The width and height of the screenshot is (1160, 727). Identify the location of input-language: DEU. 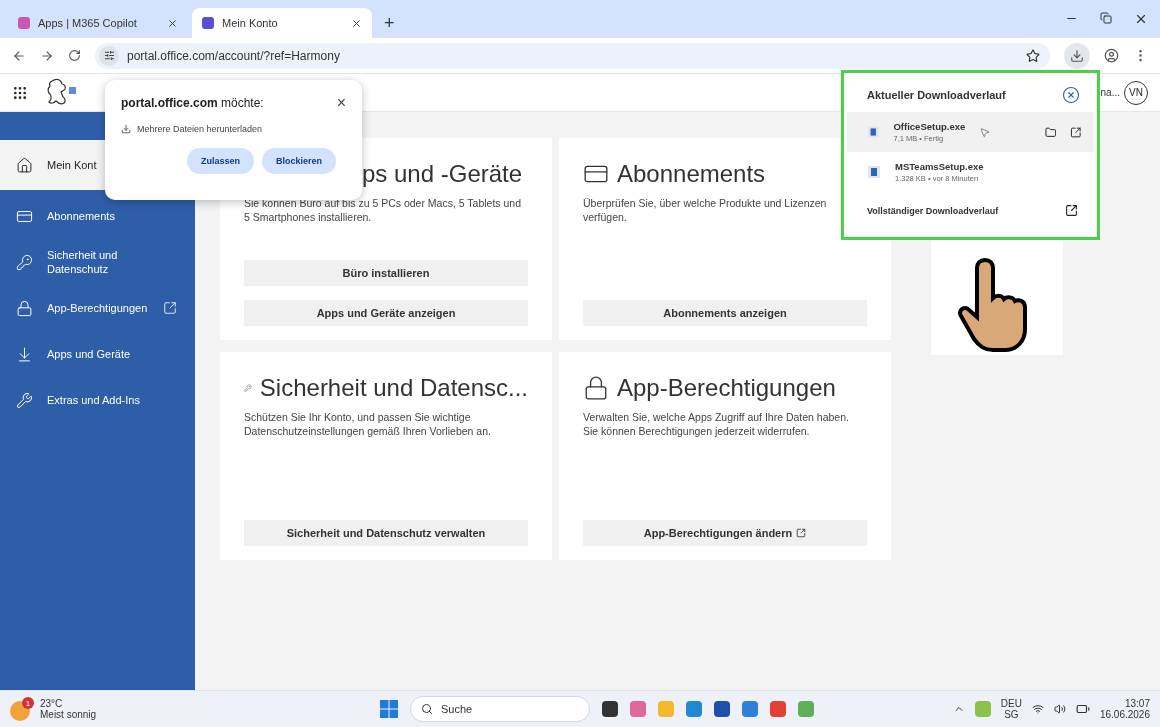
(1011, 703).